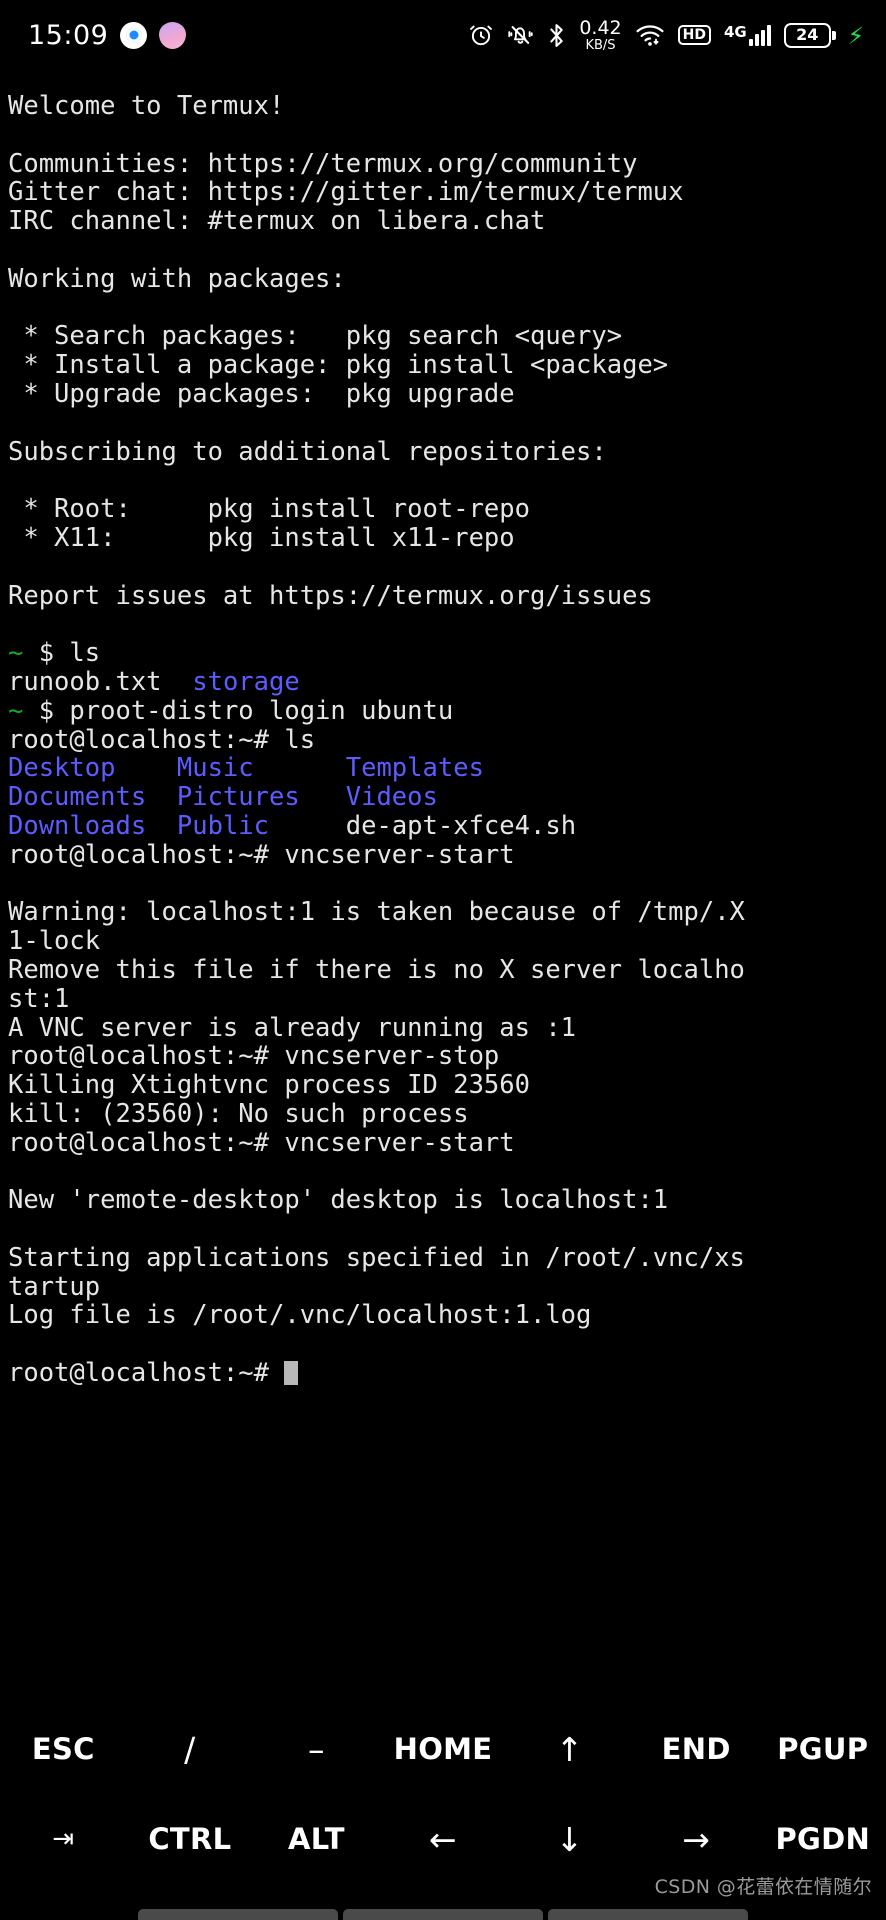  I want to click on terminal-text: $ proot-distro login ubuntu, so click(238, 710).